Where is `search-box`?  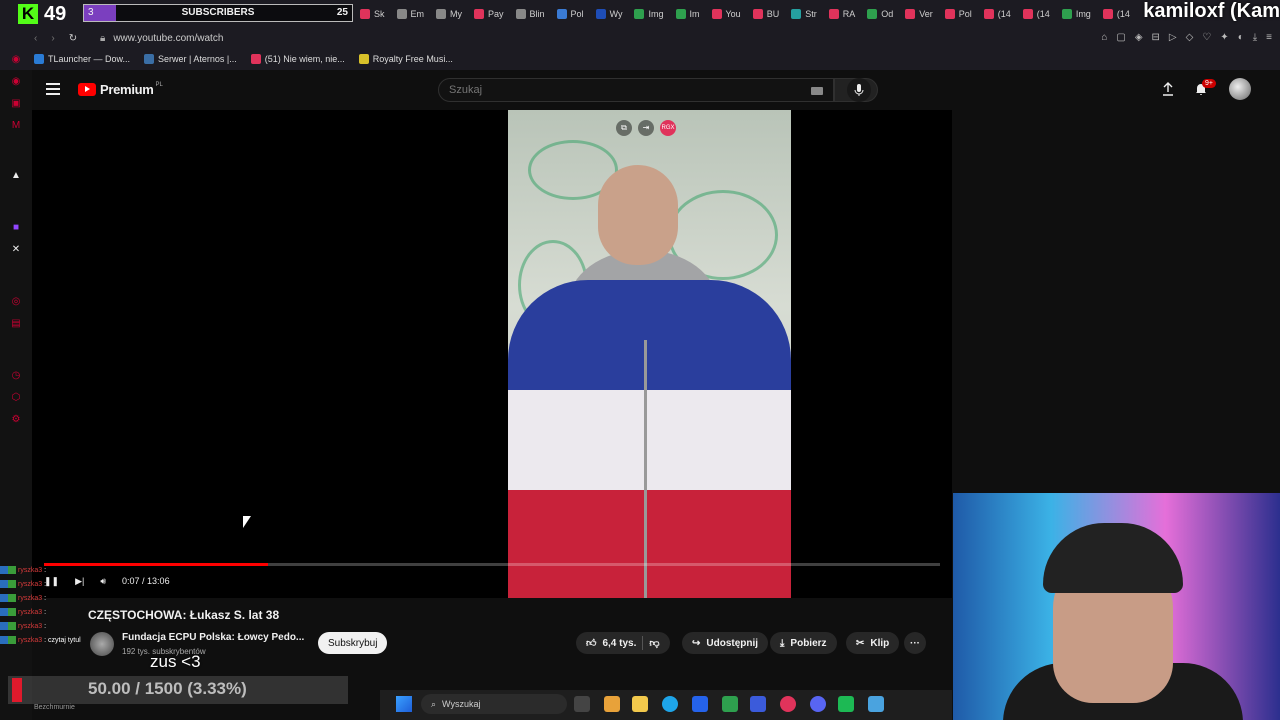 search-box is located at coordinates (636, 90).